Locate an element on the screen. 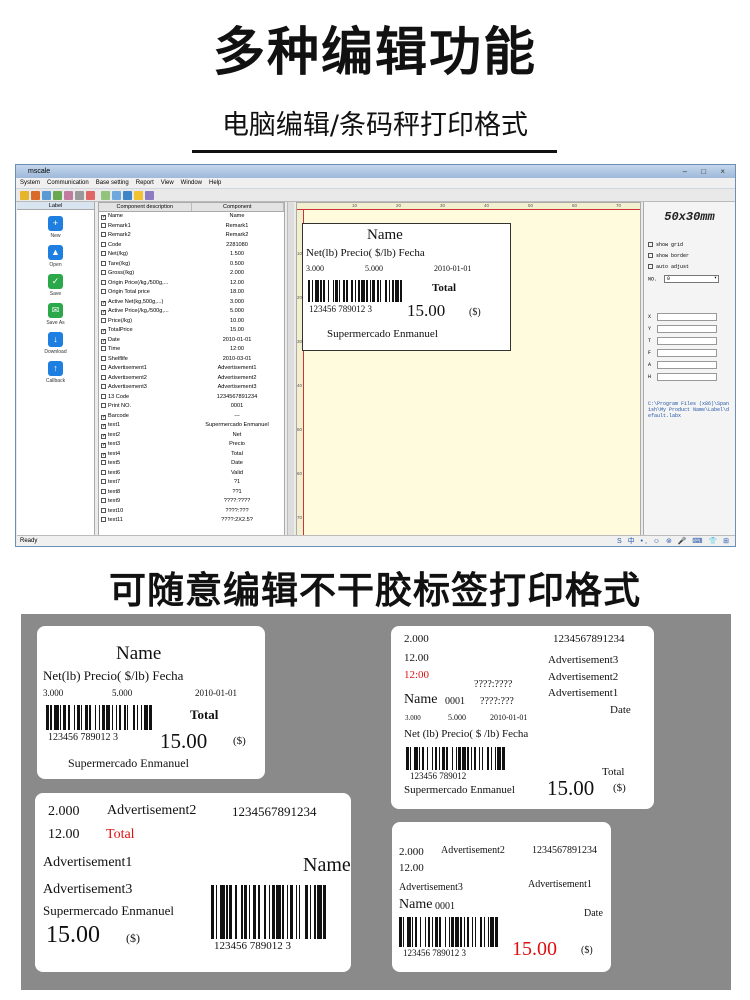 Image resolution: width=750 pixels, height=1000 pixels. menu-view: View is located at coordinates (167, 183).